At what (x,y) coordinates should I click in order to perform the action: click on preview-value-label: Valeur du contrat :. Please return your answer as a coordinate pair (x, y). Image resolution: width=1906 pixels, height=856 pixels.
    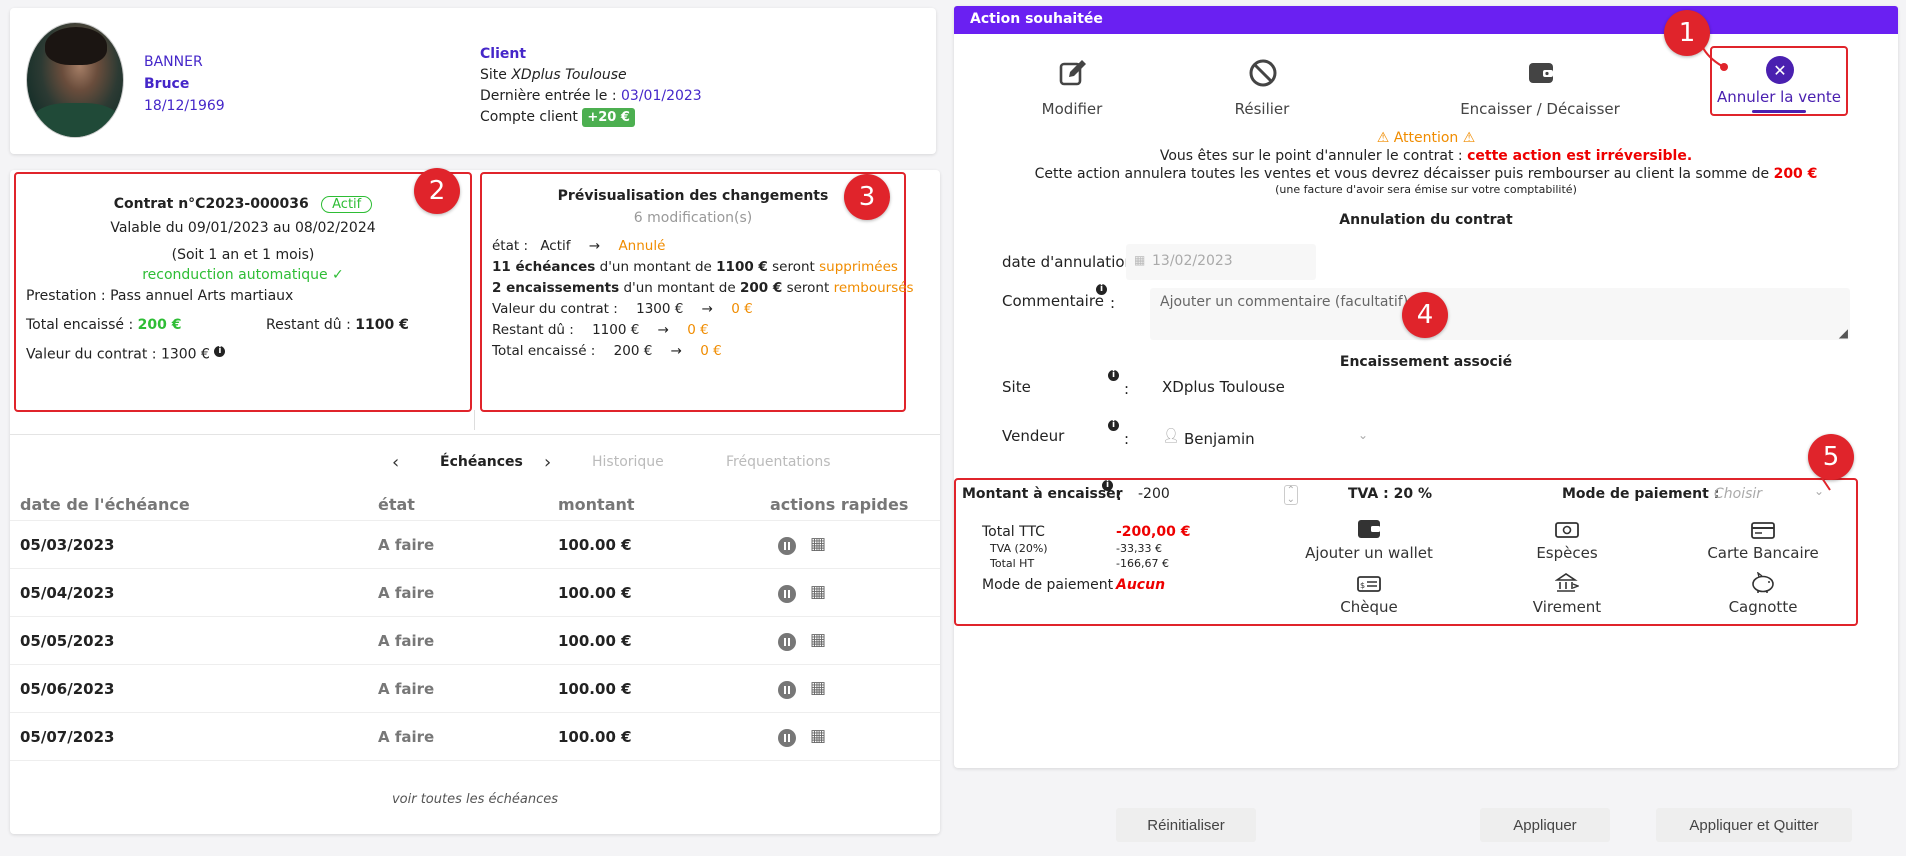
    Looking at the image, I should click on (555, 309).